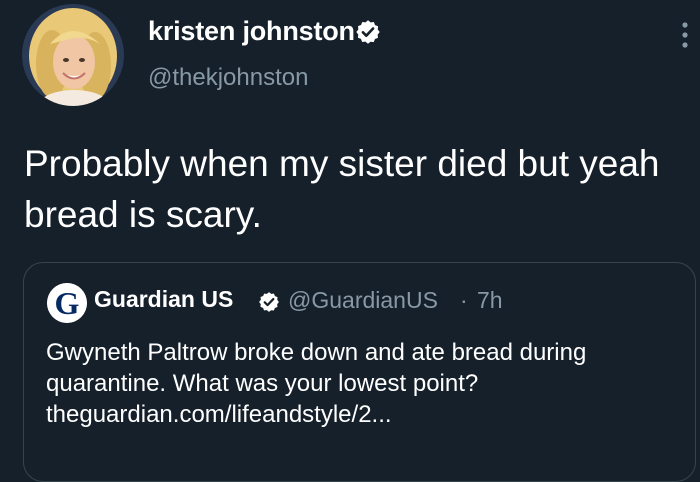  I want to click on quoted-author-avatar: G, so click(67, 303).